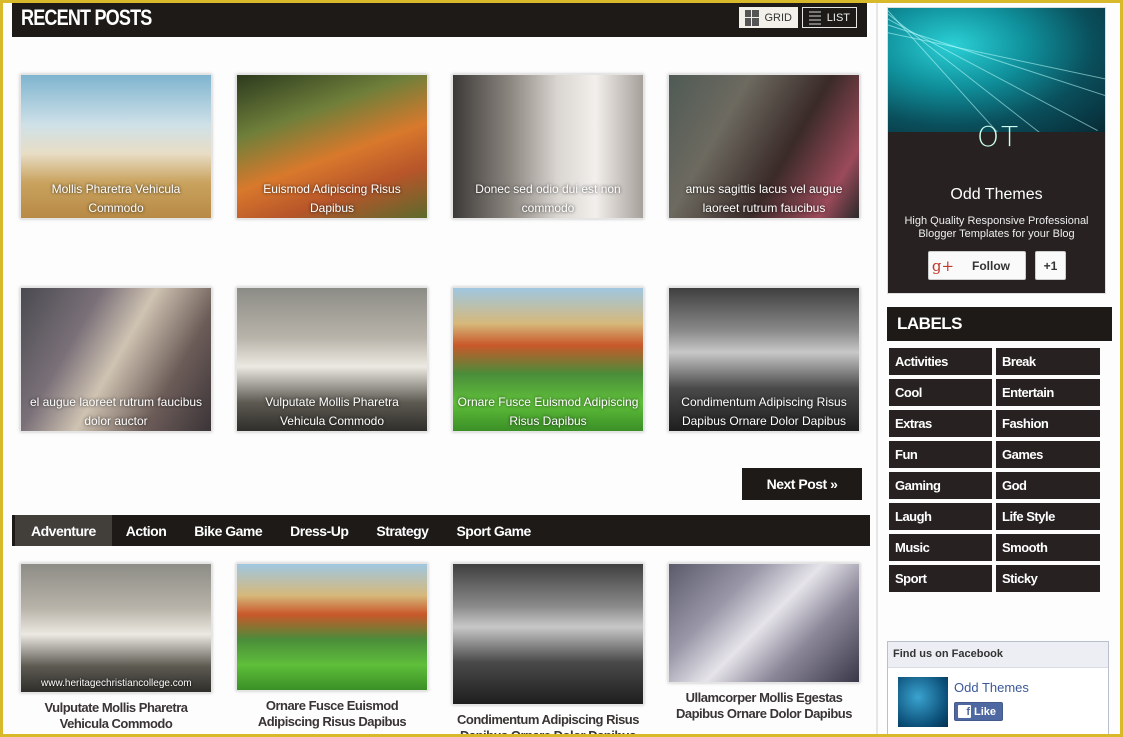 This screenshot has width=1123, height=737. What do you see at coordinates (493, 530) in the screenshot?
I see `tab-sport-game: Sport Game` at bounding box center [493, 530].